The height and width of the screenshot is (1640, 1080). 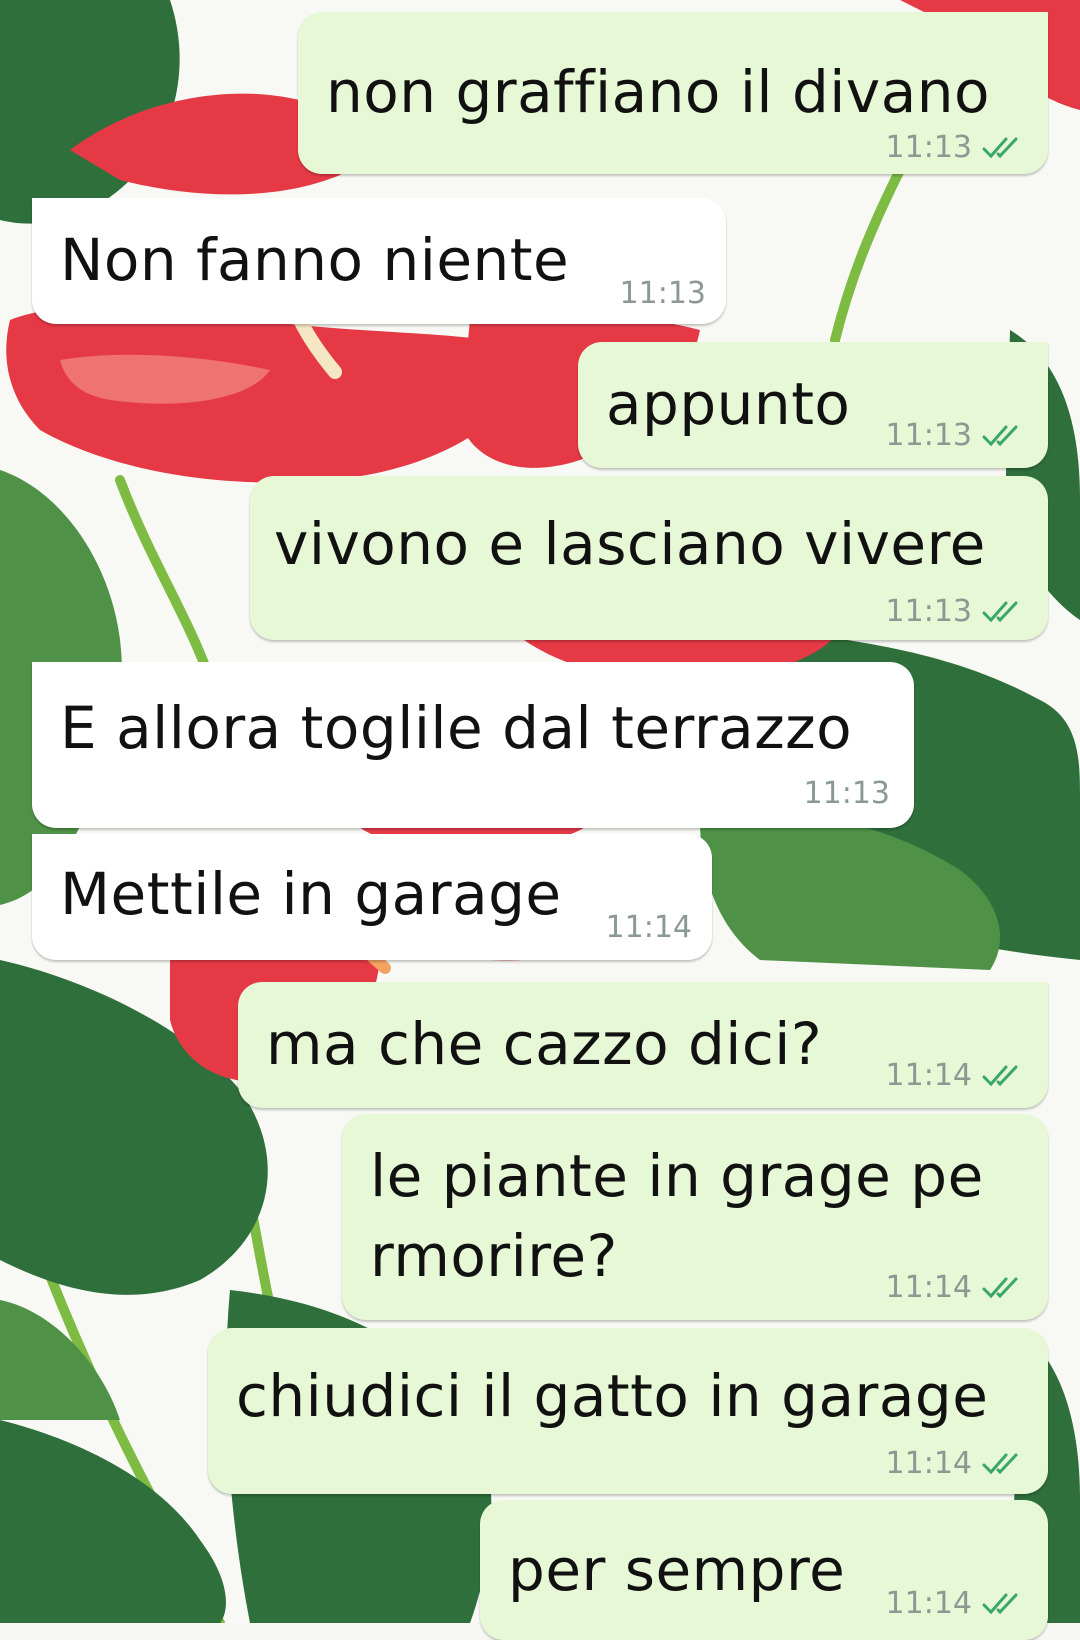 I want to click on outgoing-message: non graffiano il divano 11:13, so click(x=673, y=93).